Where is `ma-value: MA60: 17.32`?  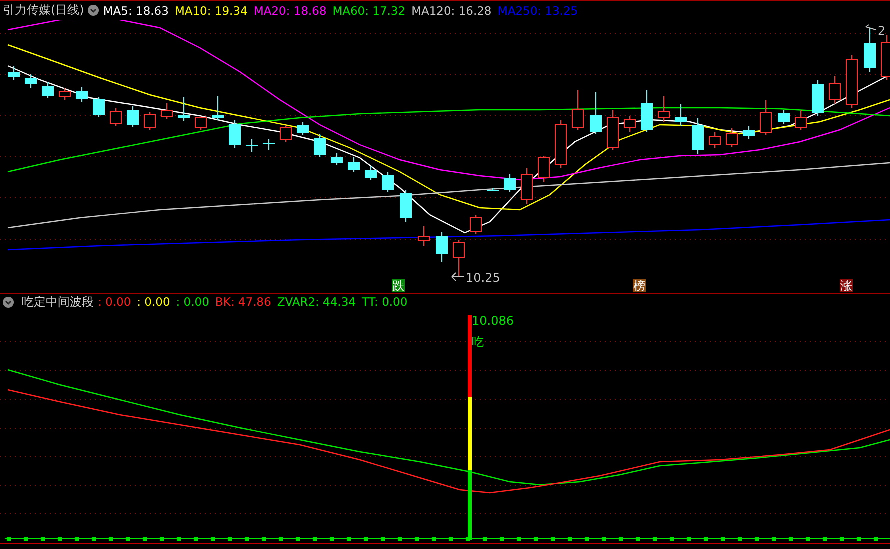 ma-value: MA60: 17.32 is located at coordinates (369, 11).